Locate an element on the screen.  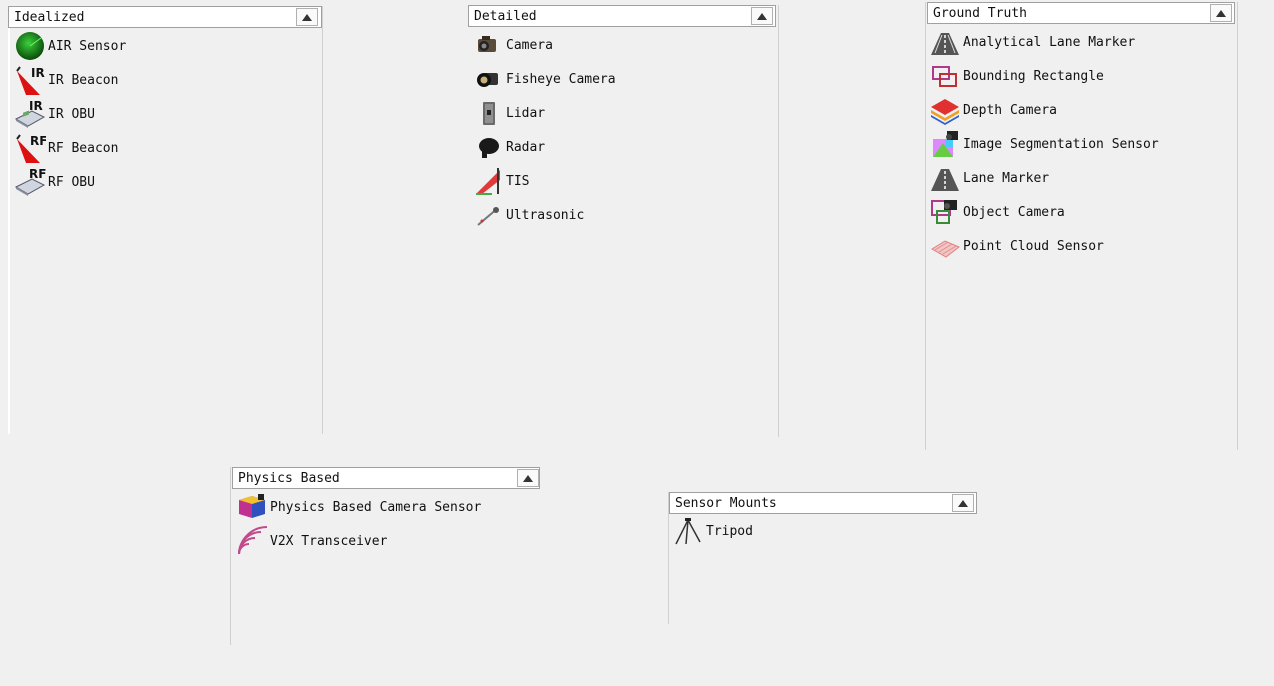
list-item-ultrasonic: Ultrasonic is located at coordinates (528, 215).